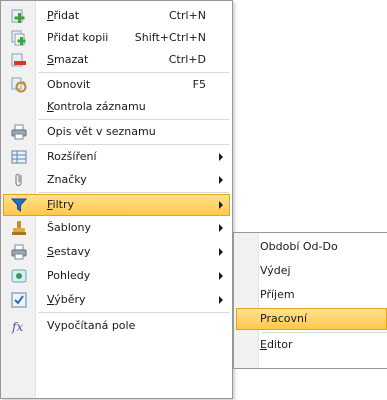 The height and width of the screenshot is (400, 387). I want to click on submenu-item-pracovni: Pracovní, so click(311, 319).